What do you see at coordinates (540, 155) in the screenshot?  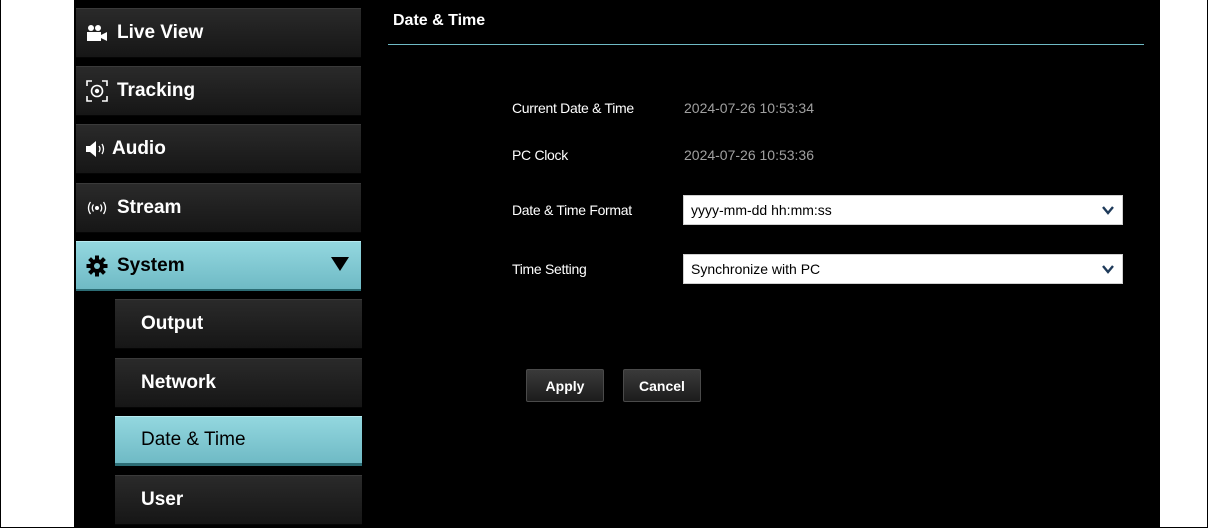 I see `pc-clock-label: PC Clock` at bounding box center [540, 155].